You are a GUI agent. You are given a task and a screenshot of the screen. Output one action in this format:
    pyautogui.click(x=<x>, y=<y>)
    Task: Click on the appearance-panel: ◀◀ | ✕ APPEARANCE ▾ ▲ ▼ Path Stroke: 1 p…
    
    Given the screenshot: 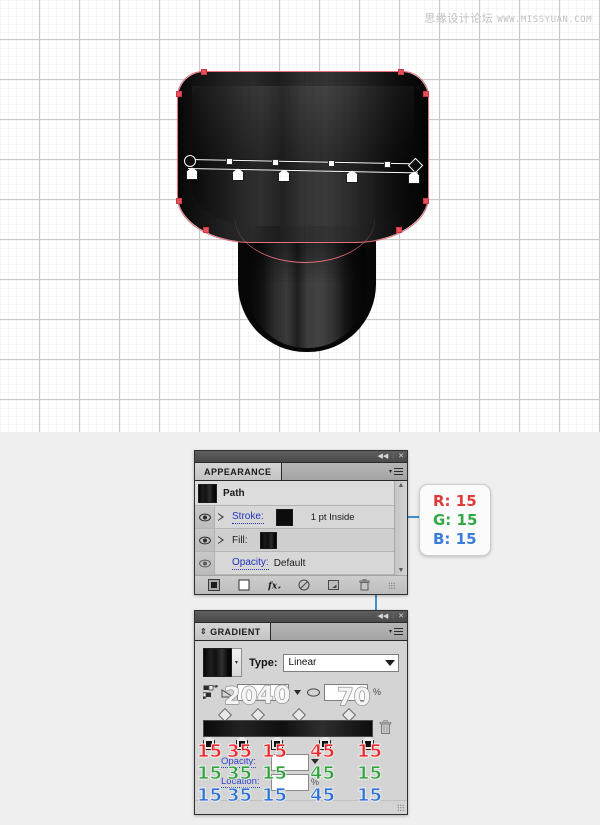 What is the action you would take?
    pyautogui.click(x=301, y=522)
    